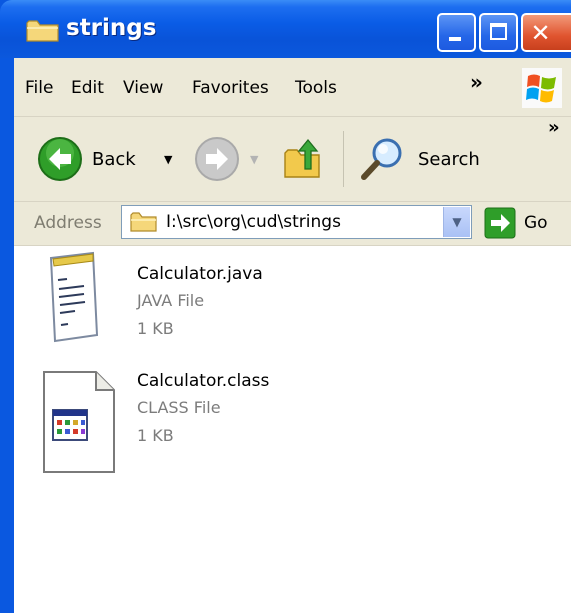 This screenshot has height=613, width=571. What do you see at coordinates (230, 88) in the screenshot?
I see `menu-favorites: Favorites` at bounding box center [230, 88].